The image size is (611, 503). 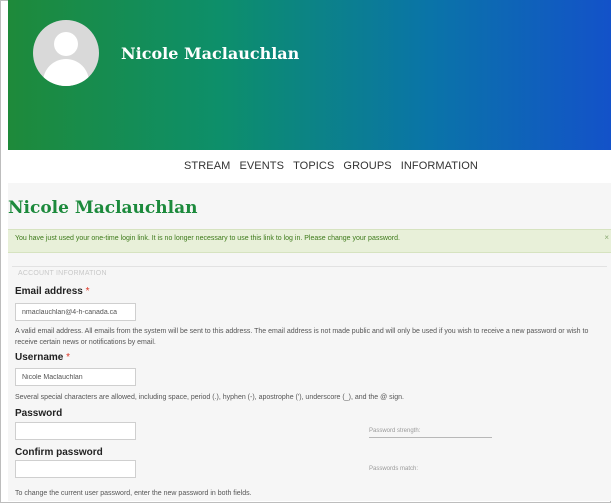 What do you see at coordinates (309, 266) in the screenshot?
I see `section-divider` at bounding box center [309, 266].